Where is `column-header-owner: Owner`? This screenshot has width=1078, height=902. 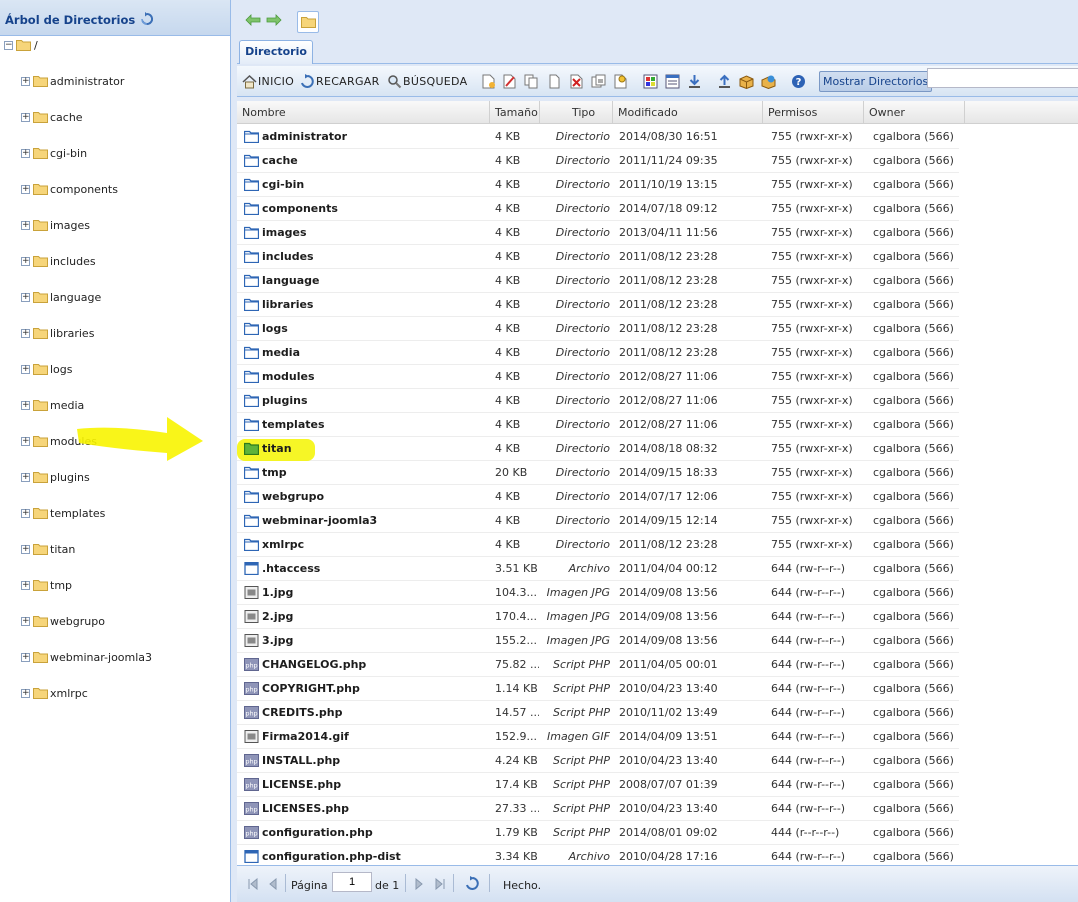 column-header-owner: Owner is located at coordinates (914, 112).